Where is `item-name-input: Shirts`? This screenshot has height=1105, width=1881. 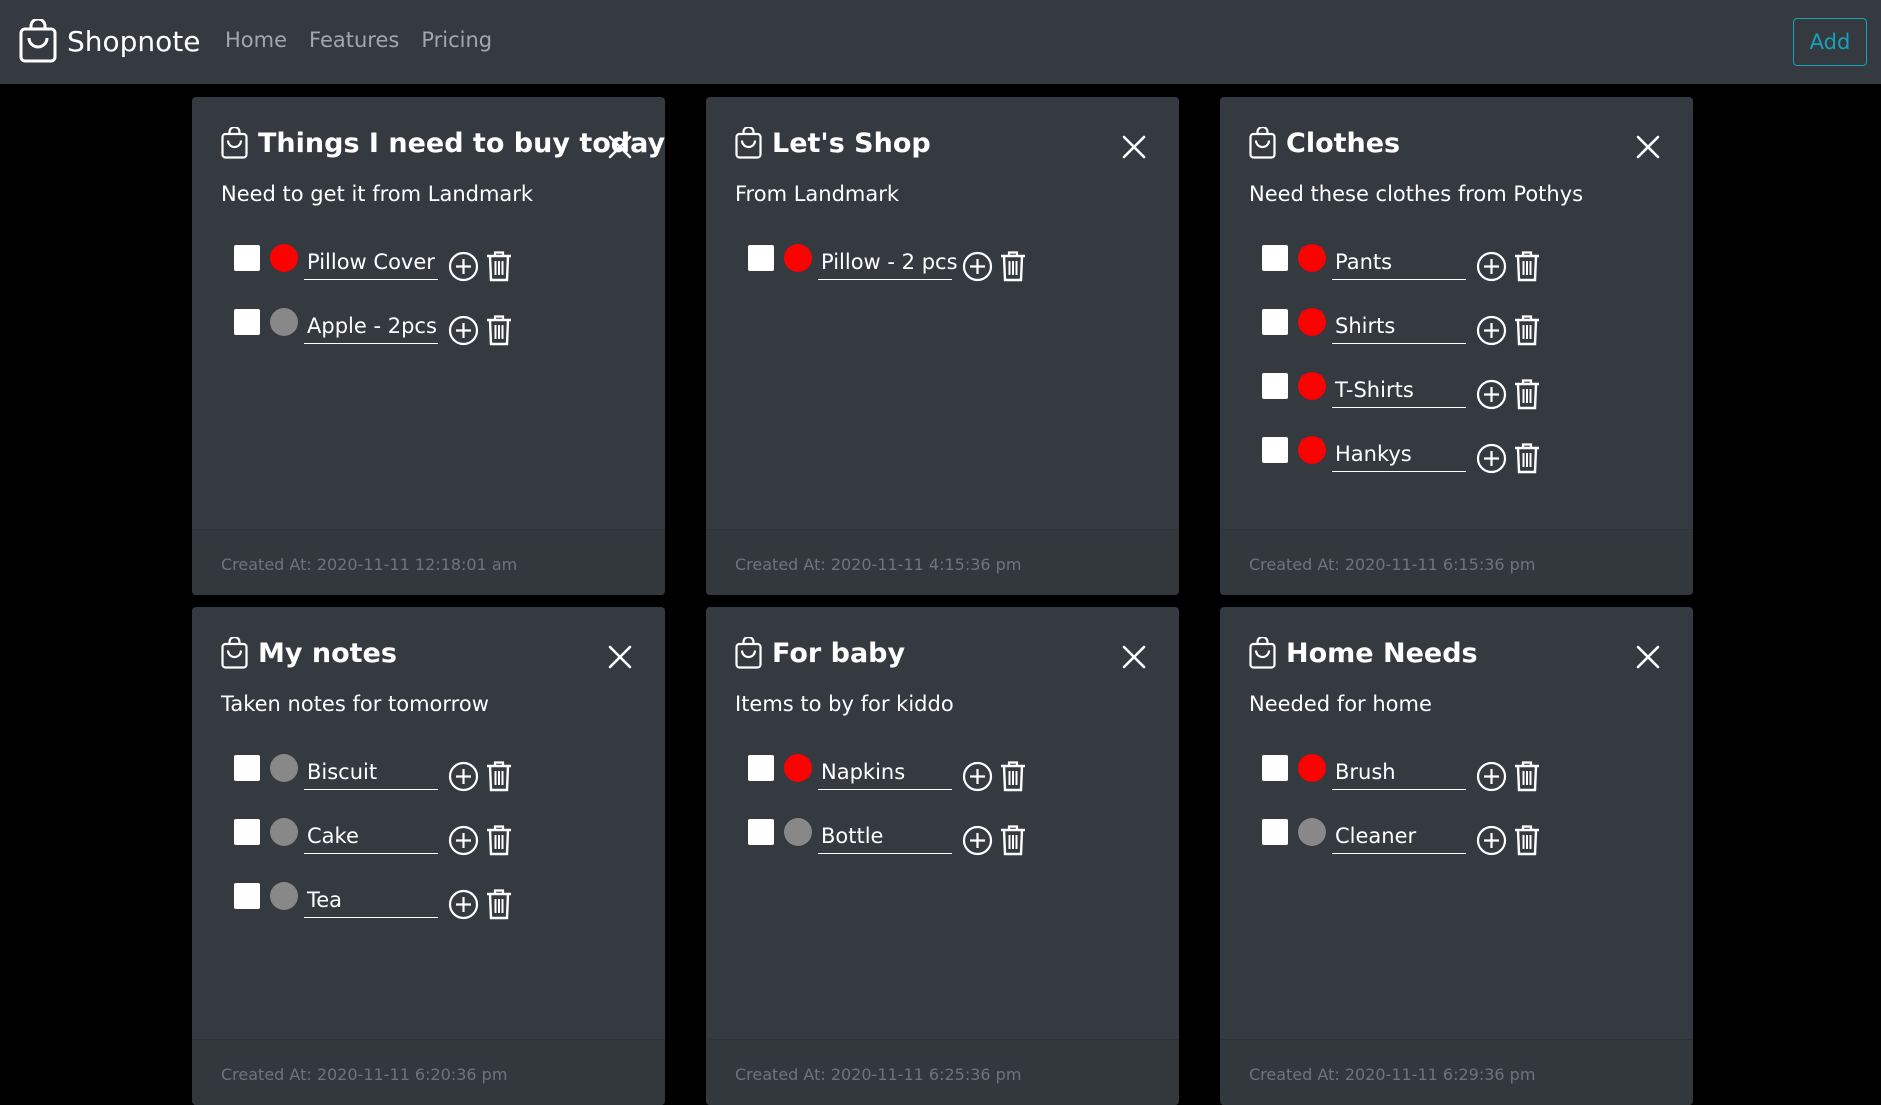
item-name-input: Shirts is located at coordinates (1399, 328).